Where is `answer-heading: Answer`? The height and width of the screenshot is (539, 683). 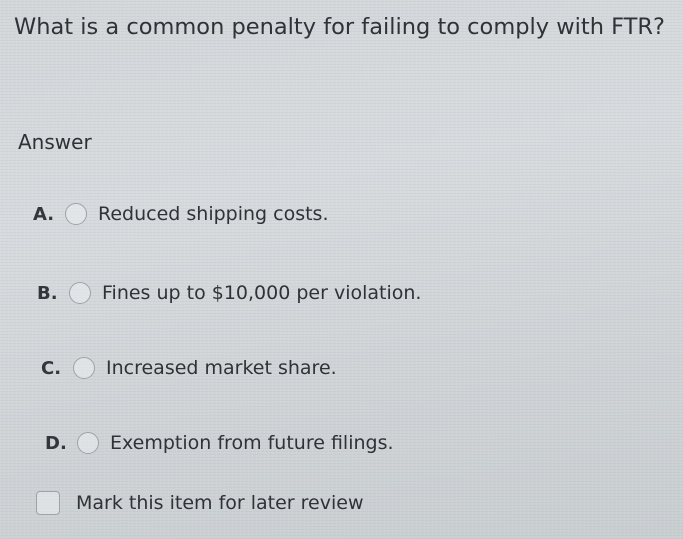 answer-heading: Answer is located at coordinates (55, 142).